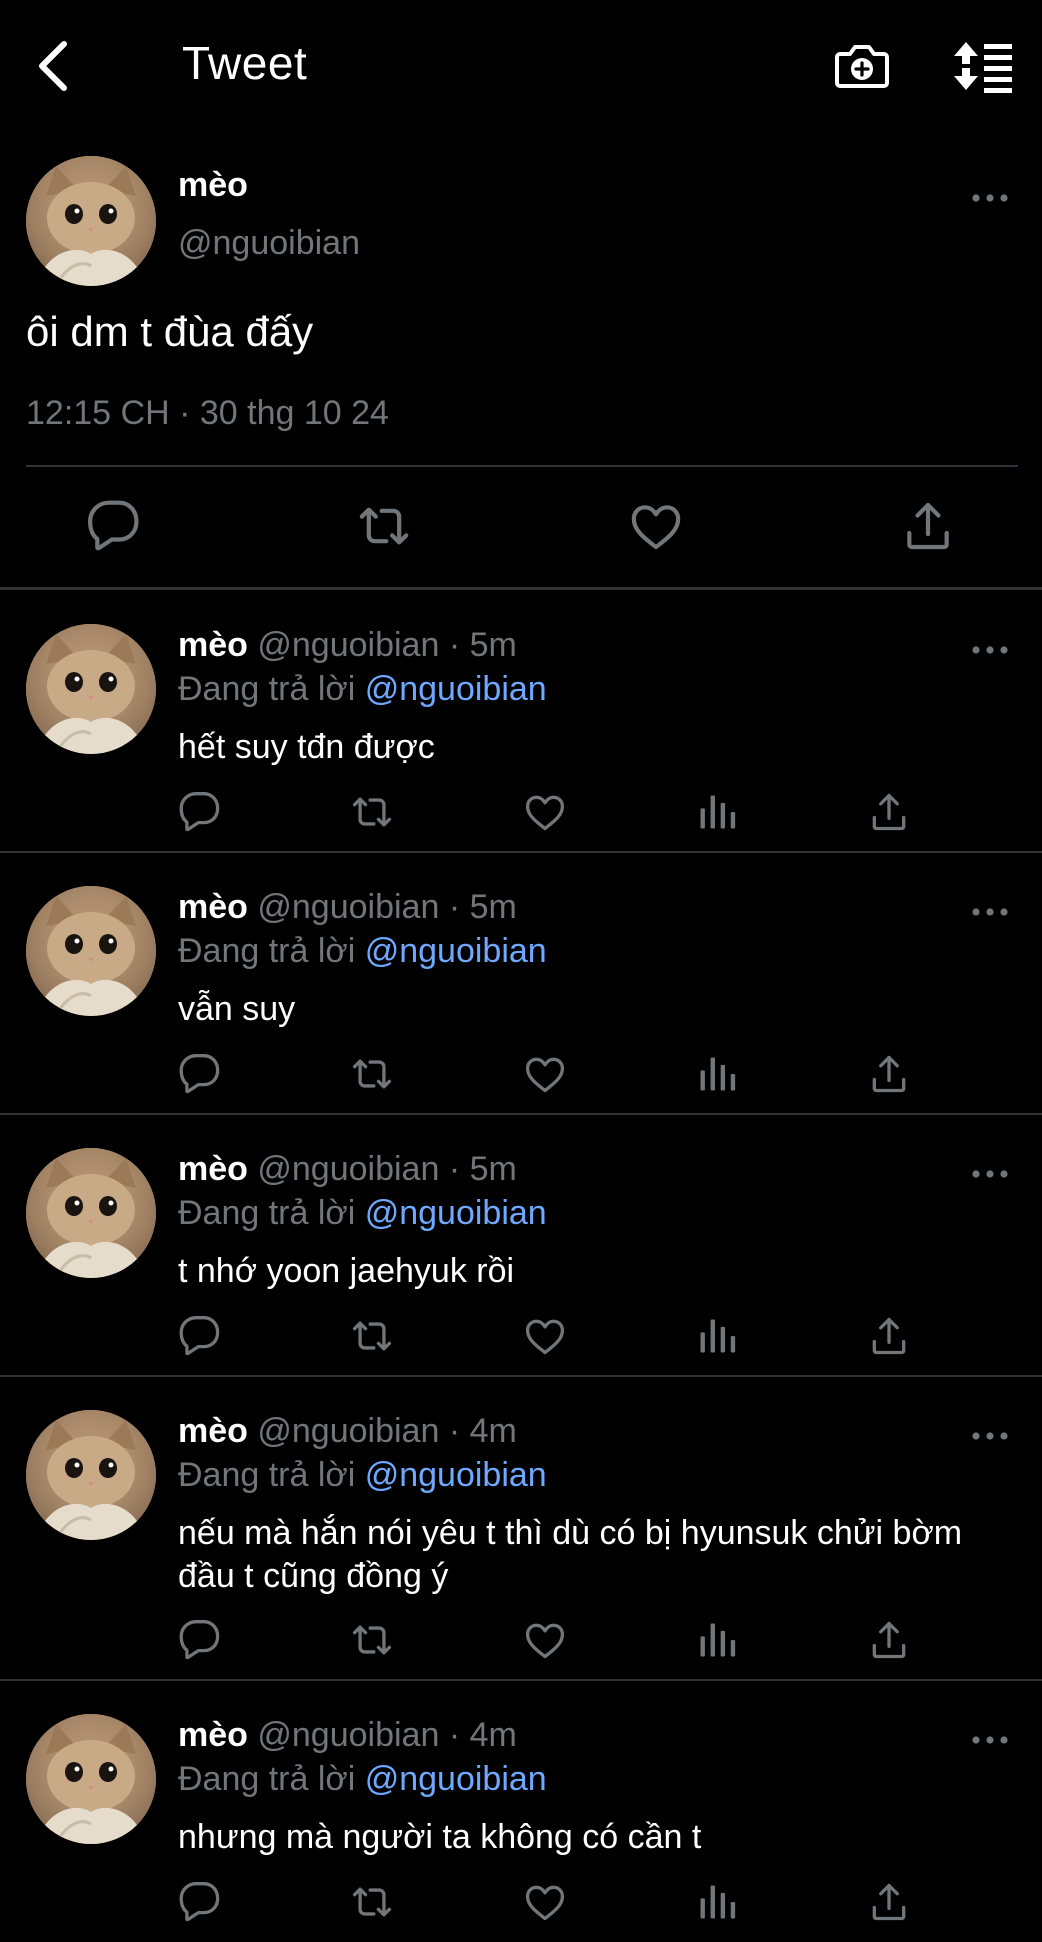 The height and width of the screenshot is (1942, 1042). What do you see at coordinates (983, 66) in the screenshot?
I see `sort-icon` at bounding box center [983, 66].